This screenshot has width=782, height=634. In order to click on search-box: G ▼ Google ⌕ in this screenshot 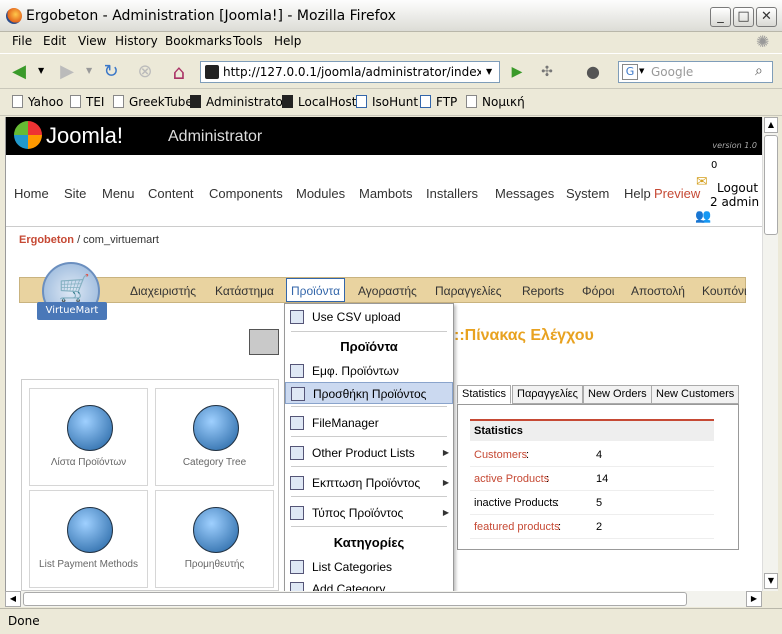, I will do `click(695, 72)`.